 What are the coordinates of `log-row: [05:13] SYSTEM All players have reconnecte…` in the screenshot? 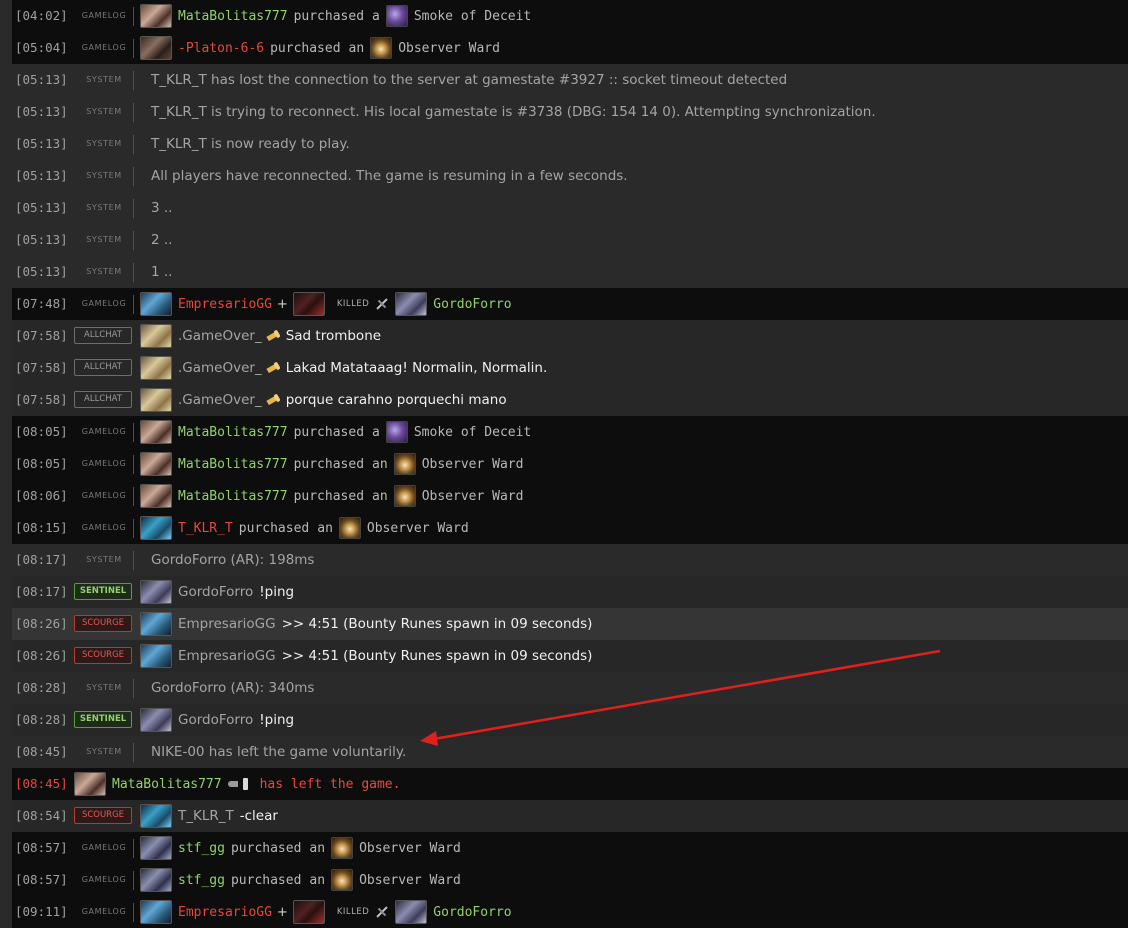 It's located at (570, 176).